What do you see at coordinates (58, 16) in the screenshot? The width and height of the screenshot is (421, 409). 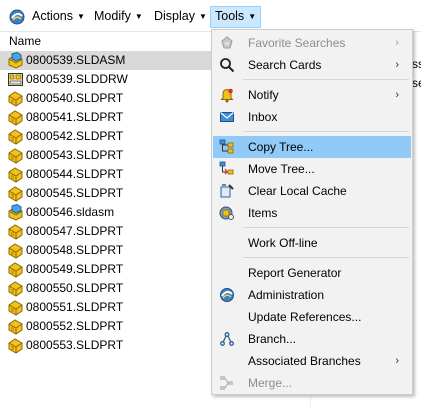 I see `menu-actions: Actions ▼` at bounding box center [58, 16].